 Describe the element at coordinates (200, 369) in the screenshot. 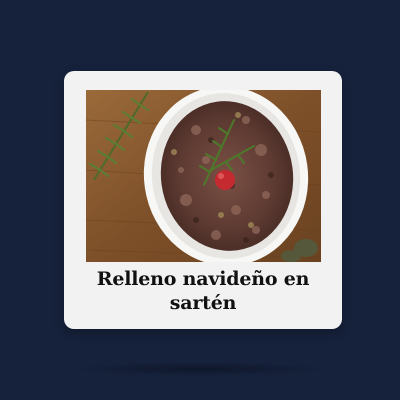

I see `card-shadow` at that location.